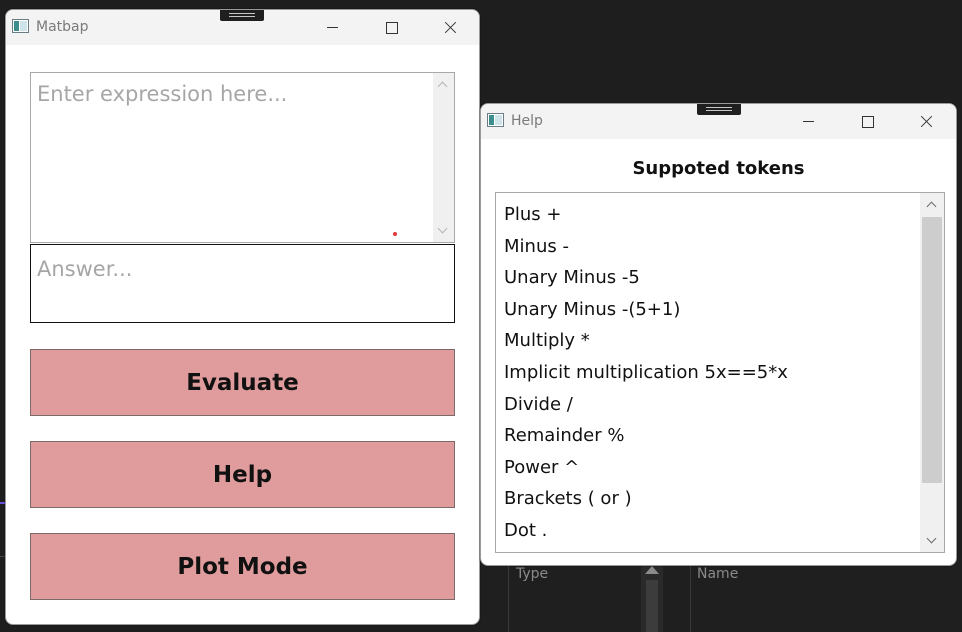 The height and width of the screenshot is (632, 962). Describe the element at coordinates (572, 278) in the screenshot. I see `list-item: Unary Minus -5` at that location.